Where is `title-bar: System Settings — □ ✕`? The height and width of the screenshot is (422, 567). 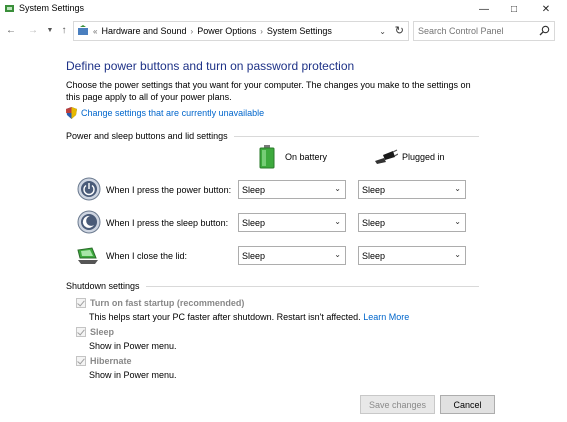 title-bar: System Settings — □ ✕ is located at coordinates (283, 9).